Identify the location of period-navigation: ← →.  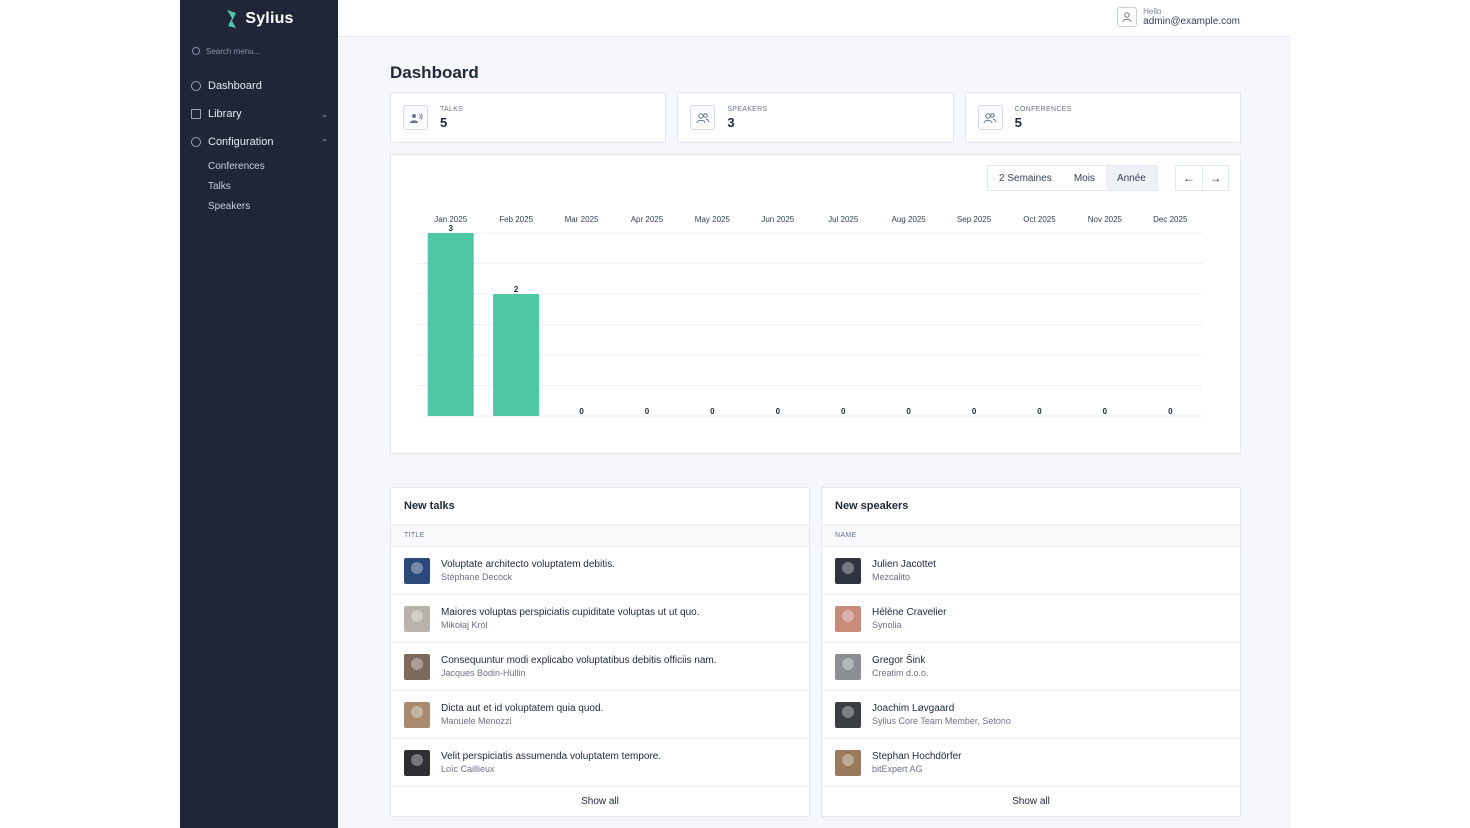
(1202, 178).